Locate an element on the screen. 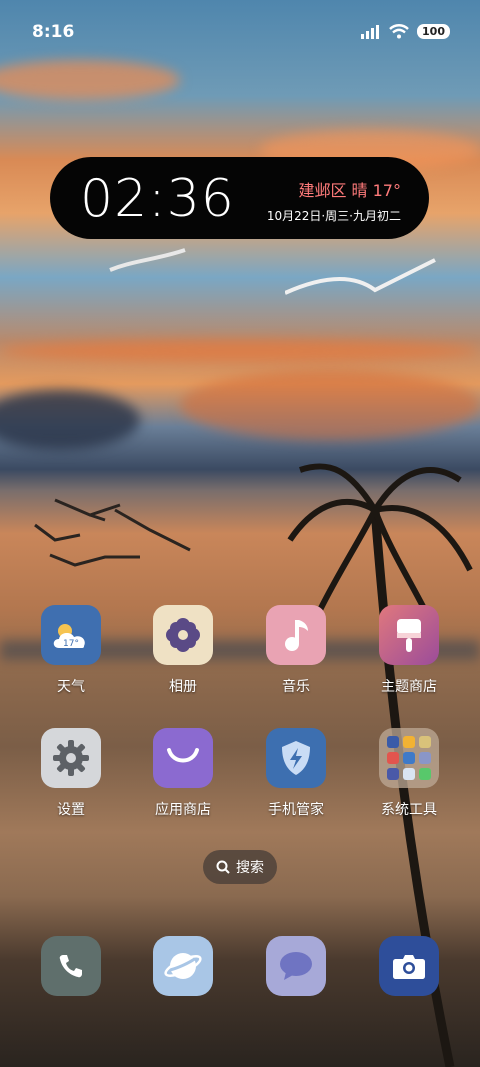 The height and width of the screenshot is (1067, 480). app-music: 音乐 is located at coordinates (296, 650).